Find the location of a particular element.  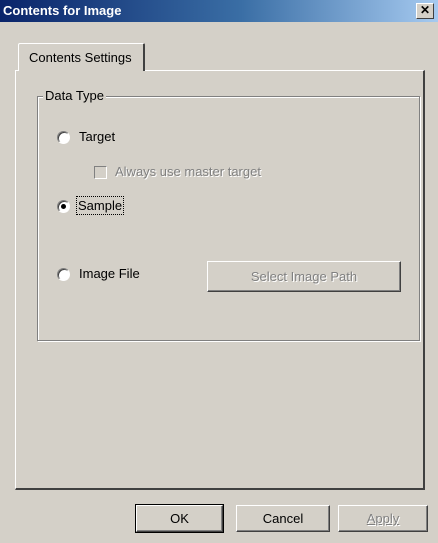

cancel-button-label: Cancel is located at coordinates (283, 518).